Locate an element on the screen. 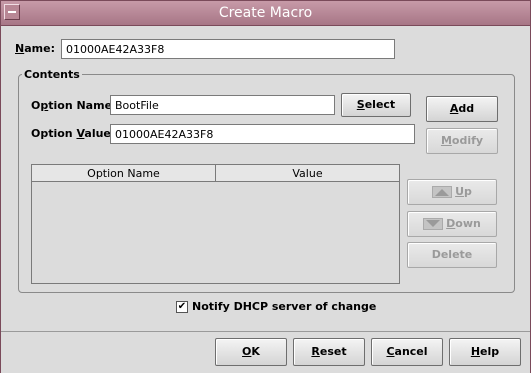 The width and height of the screenshot is (531, 373). add-button: Add is located at coordinates (462, 109).